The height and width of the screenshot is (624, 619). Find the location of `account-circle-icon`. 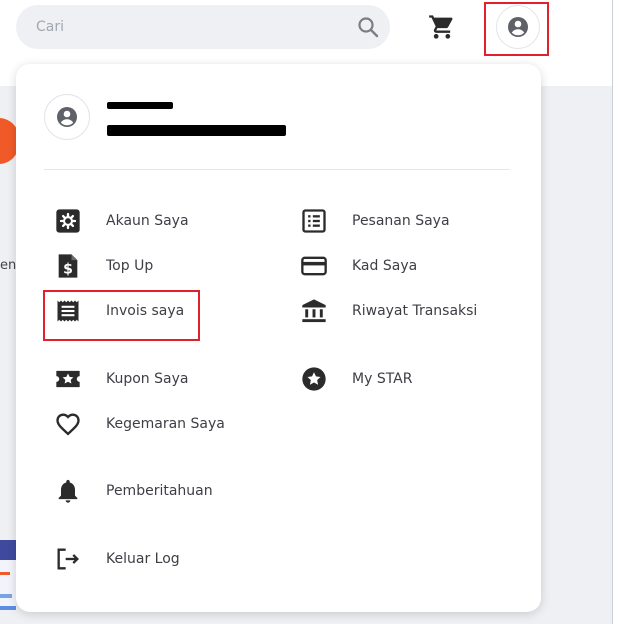

account-circle-icon is located at coordinates (67, 117).